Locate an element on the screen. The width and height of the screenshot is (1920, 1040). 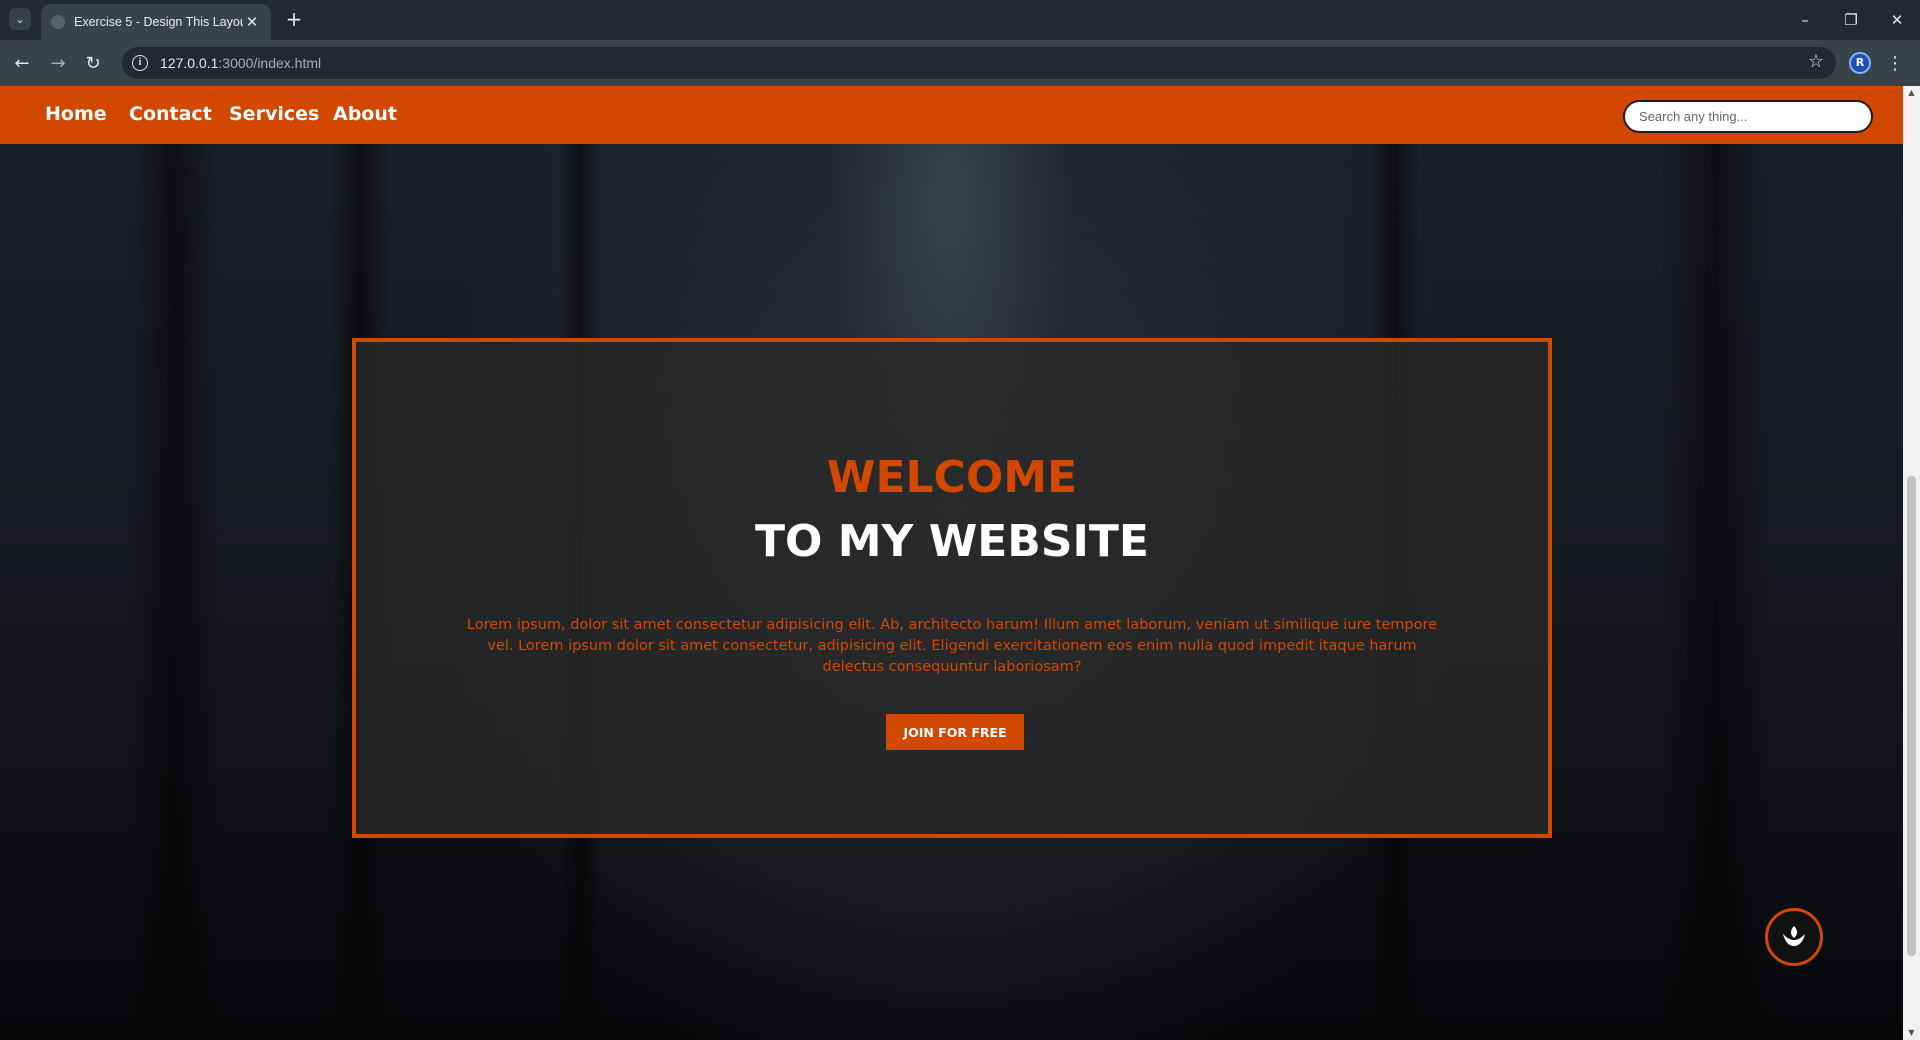
scroll-up-icon: ▲ is located at coordinates (1911, 93).